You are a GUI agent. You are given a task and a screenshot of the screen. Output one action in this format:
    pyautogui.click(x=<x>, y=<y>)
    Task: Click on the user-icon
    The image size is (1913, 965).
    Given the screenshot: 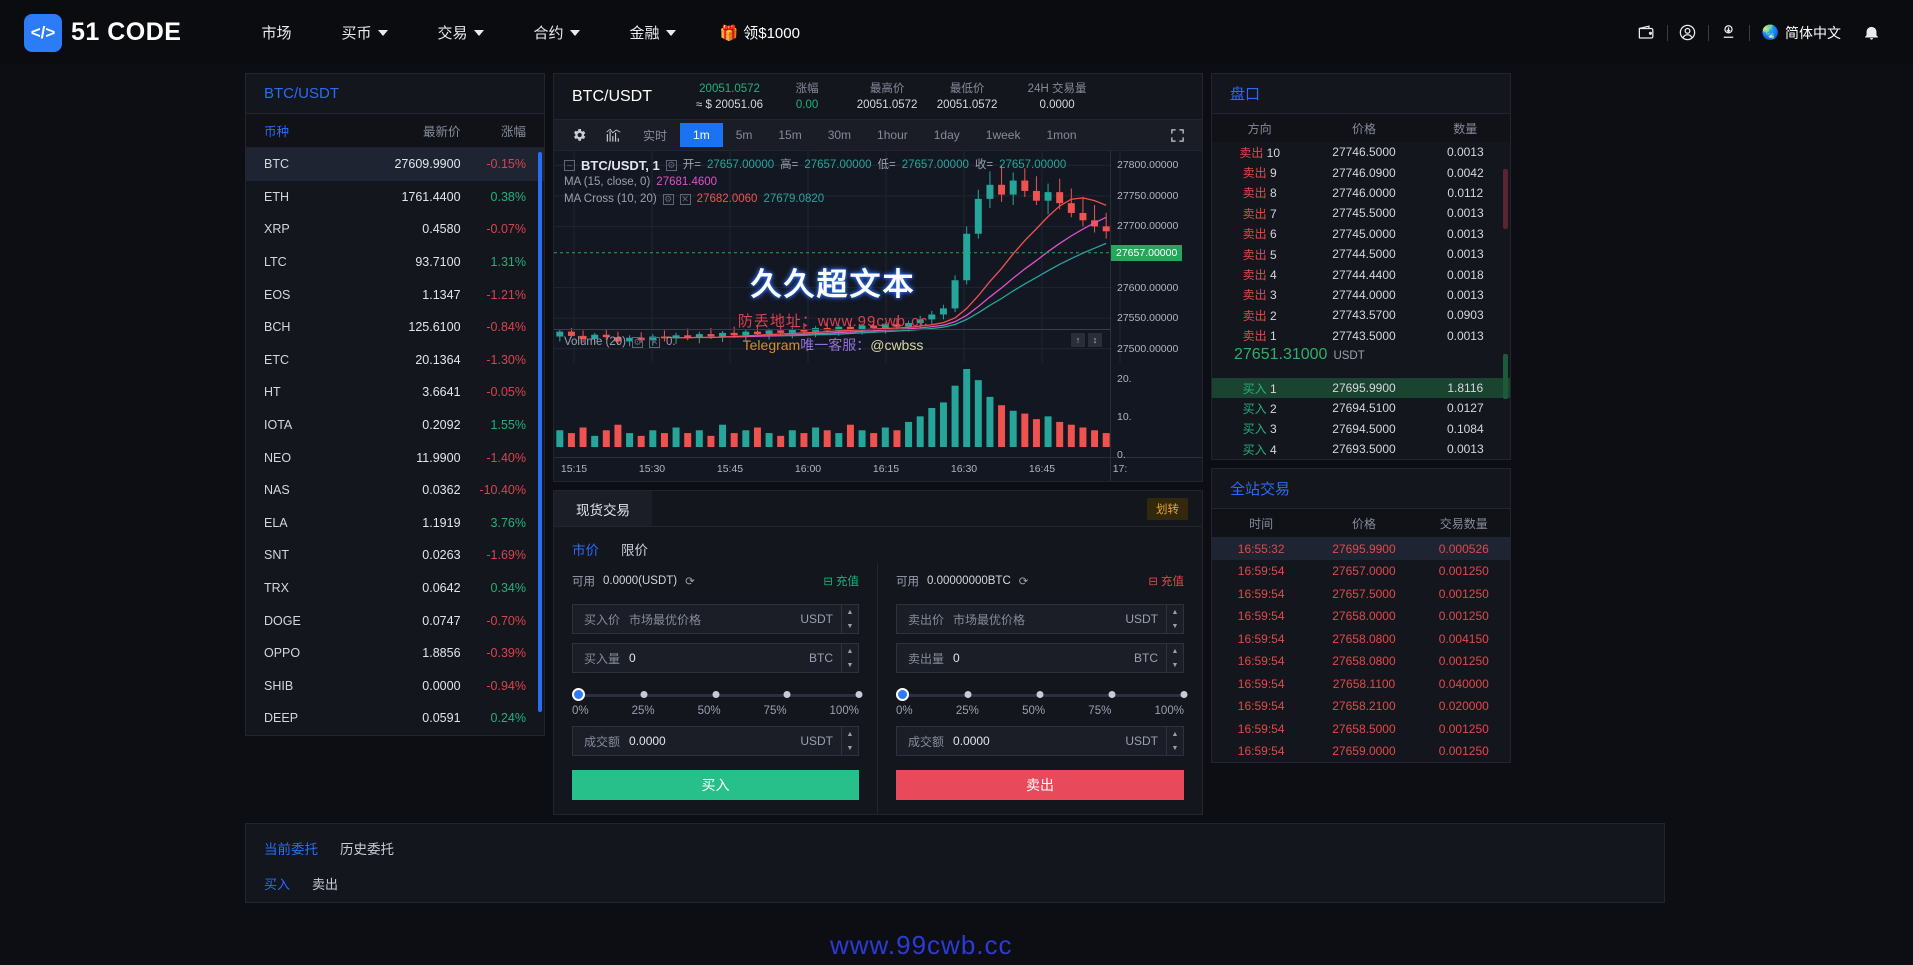 What is the action you would take?
    pyautogui.click(x=1688, y=33)
    